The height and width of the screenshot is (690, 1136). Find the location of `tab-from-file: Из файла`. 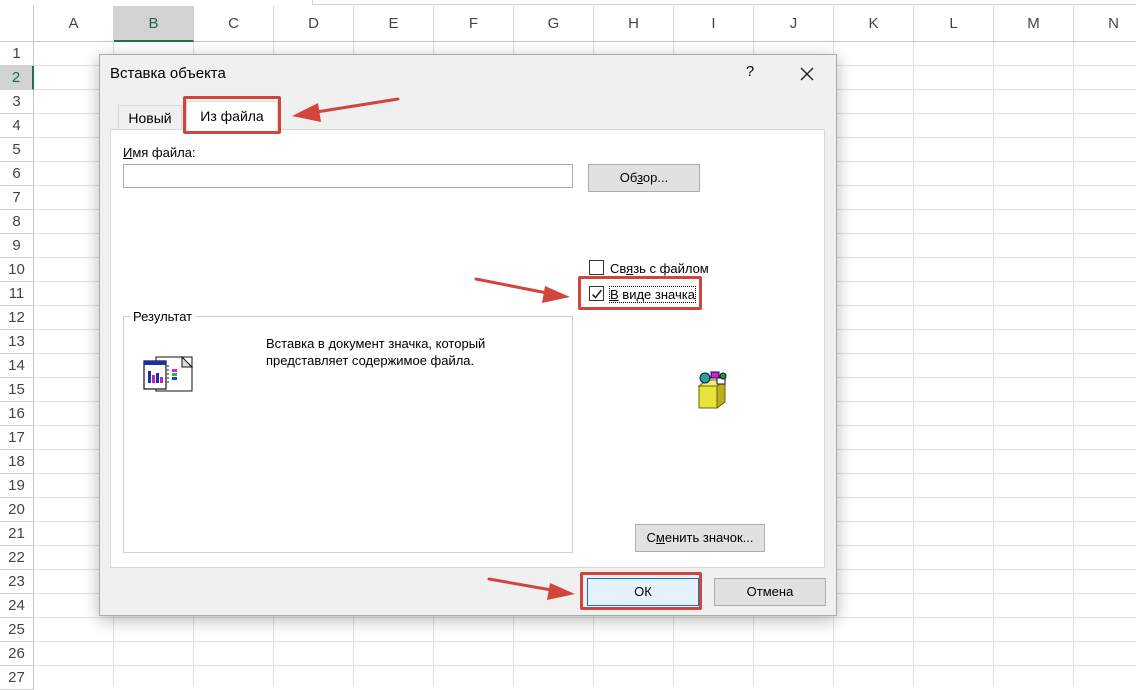

tab-from-file: Из файла is located at coordinates (232, 116).